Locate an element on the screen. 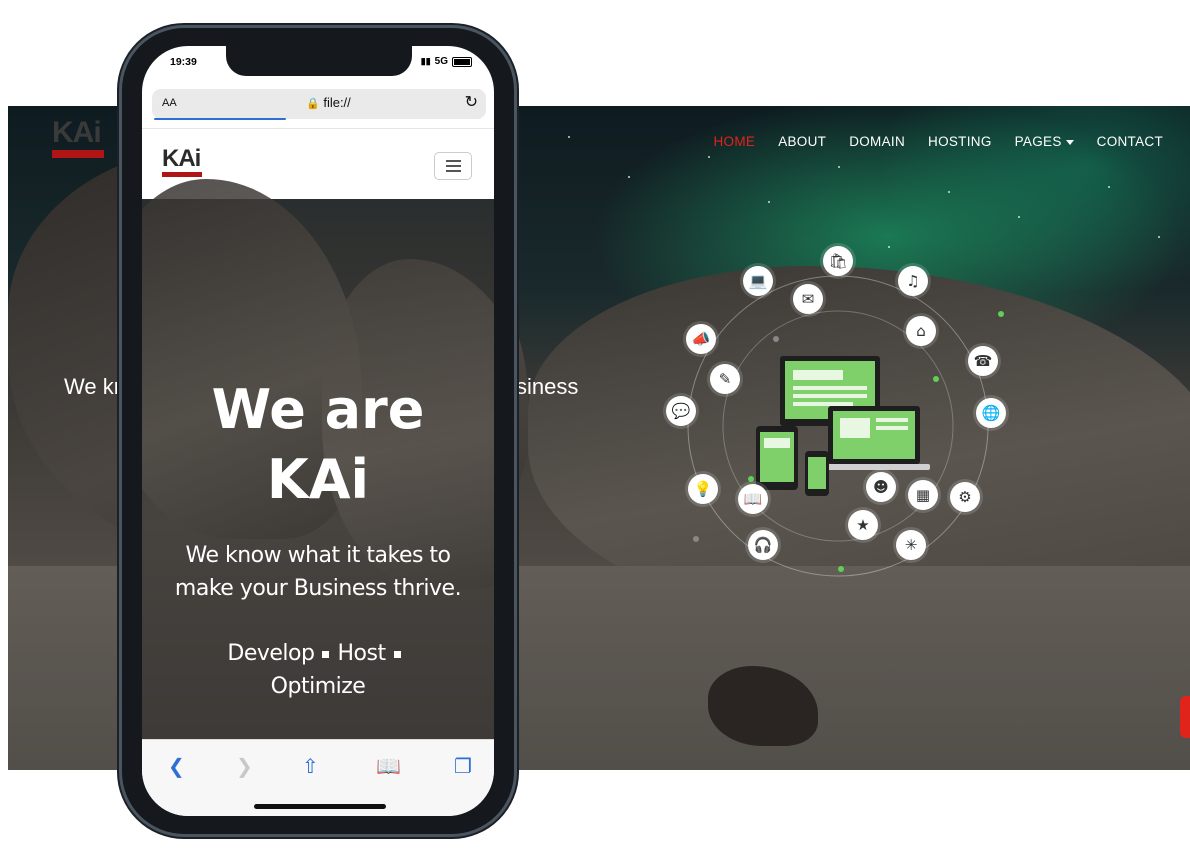 This screenshot has height=862, width=1190. phone-call-icon: ☎ is located at coordinates (983, 361).